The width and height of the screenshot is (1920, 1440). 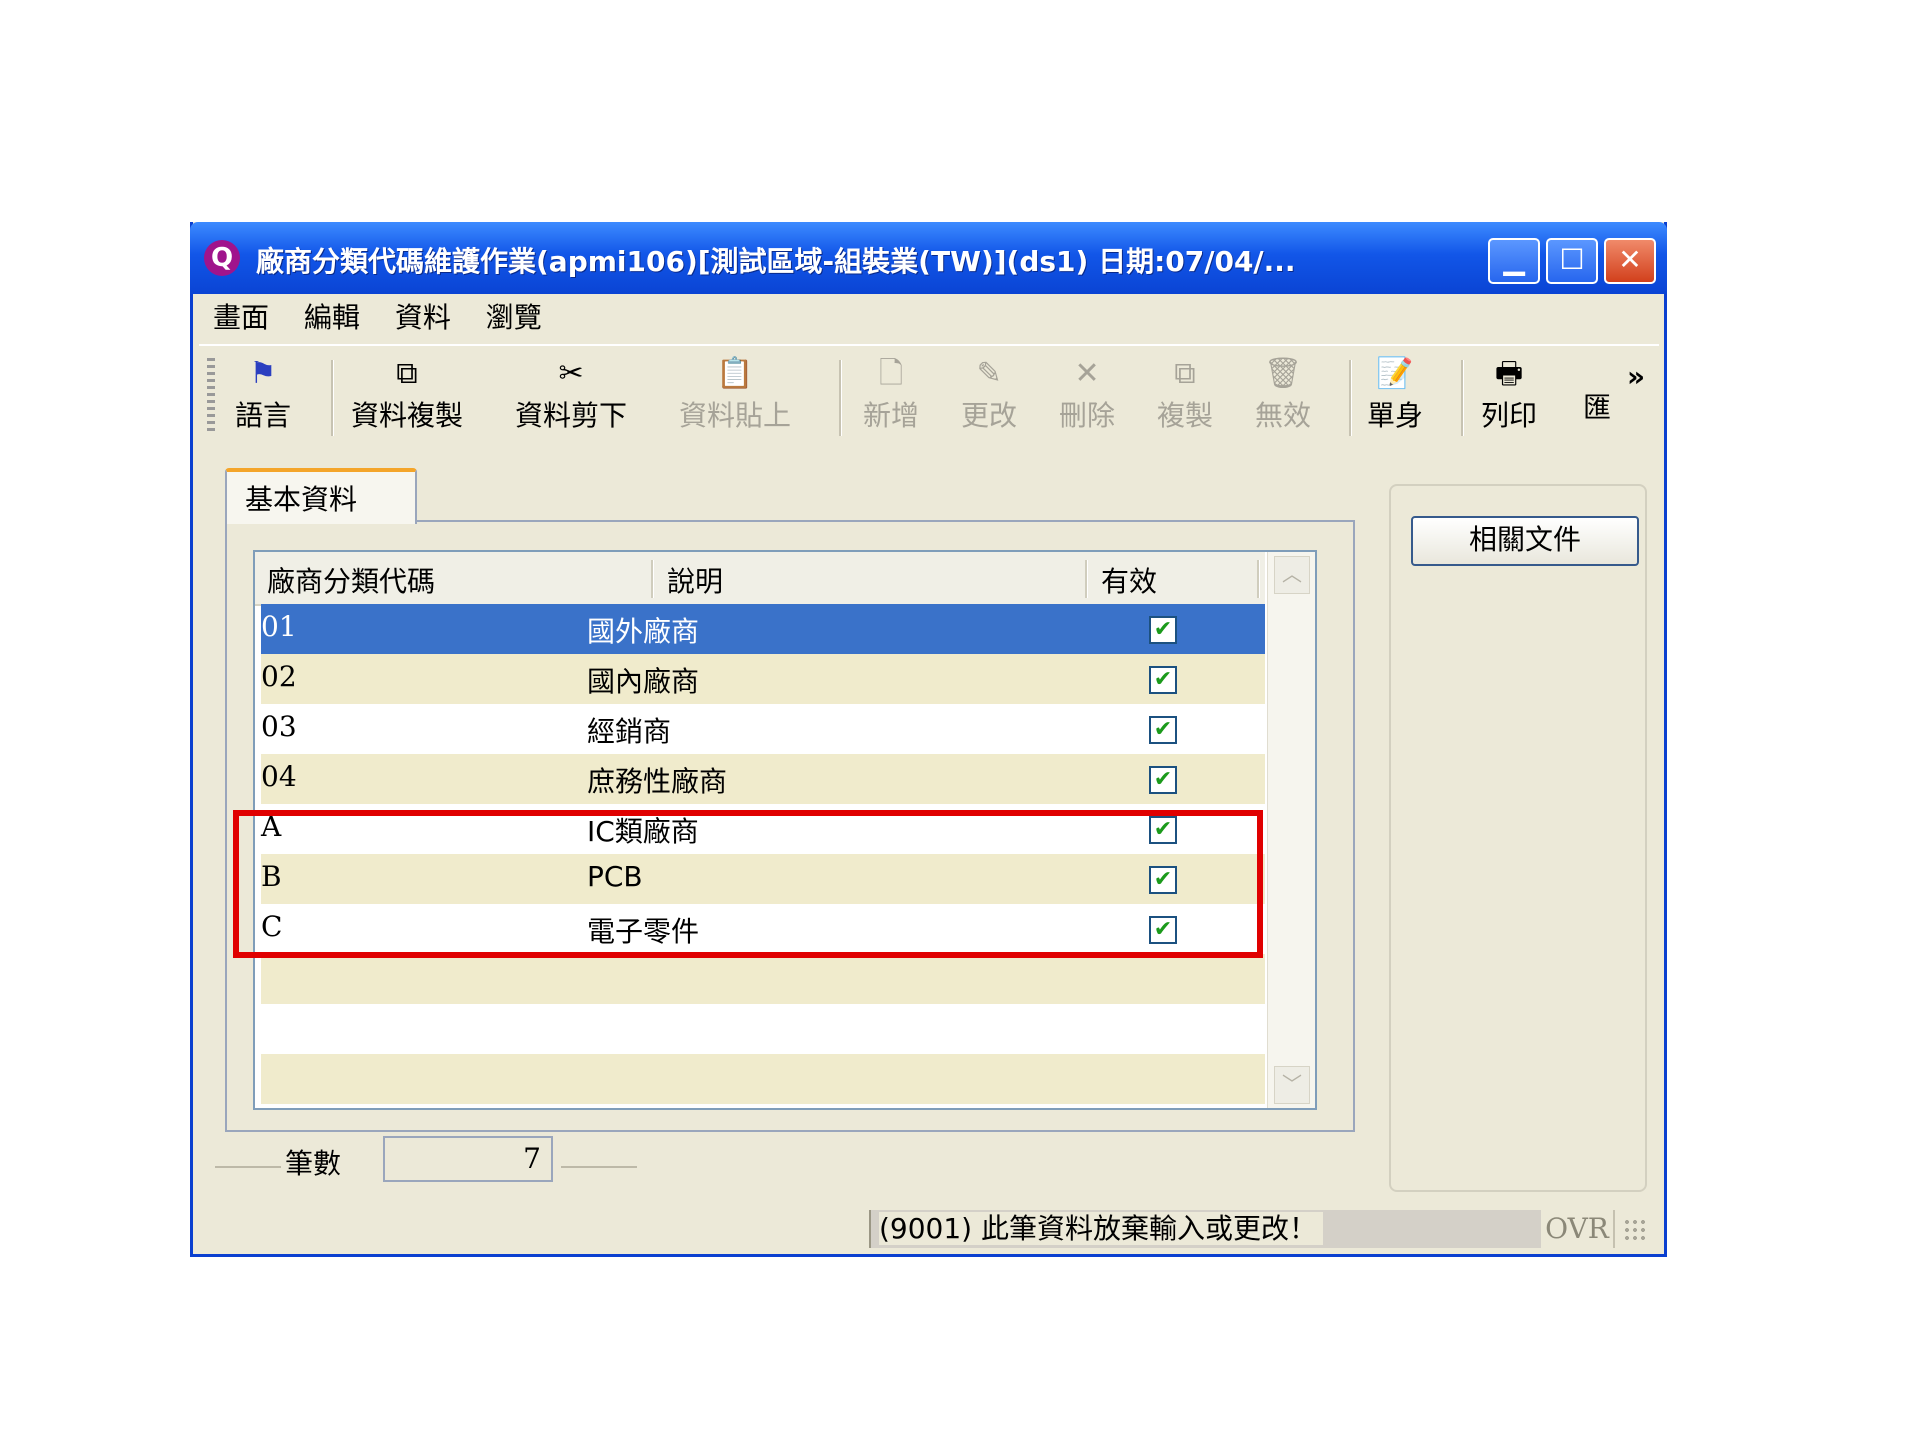 What do you see at coordinates (351, 580) in the screenshot?
I see `column-header-code: 廠商分類代碼` at bounding box center [351, 580].